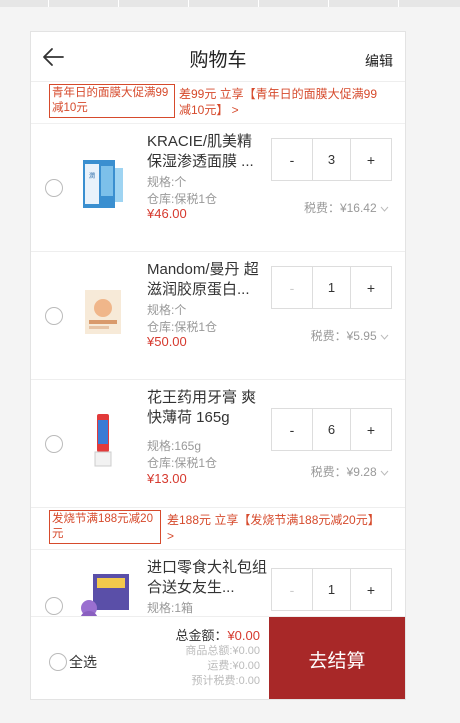  Describe the element at coordinates (379, 61) in the screenshot. I see `edit-button: 编辑` at that location.